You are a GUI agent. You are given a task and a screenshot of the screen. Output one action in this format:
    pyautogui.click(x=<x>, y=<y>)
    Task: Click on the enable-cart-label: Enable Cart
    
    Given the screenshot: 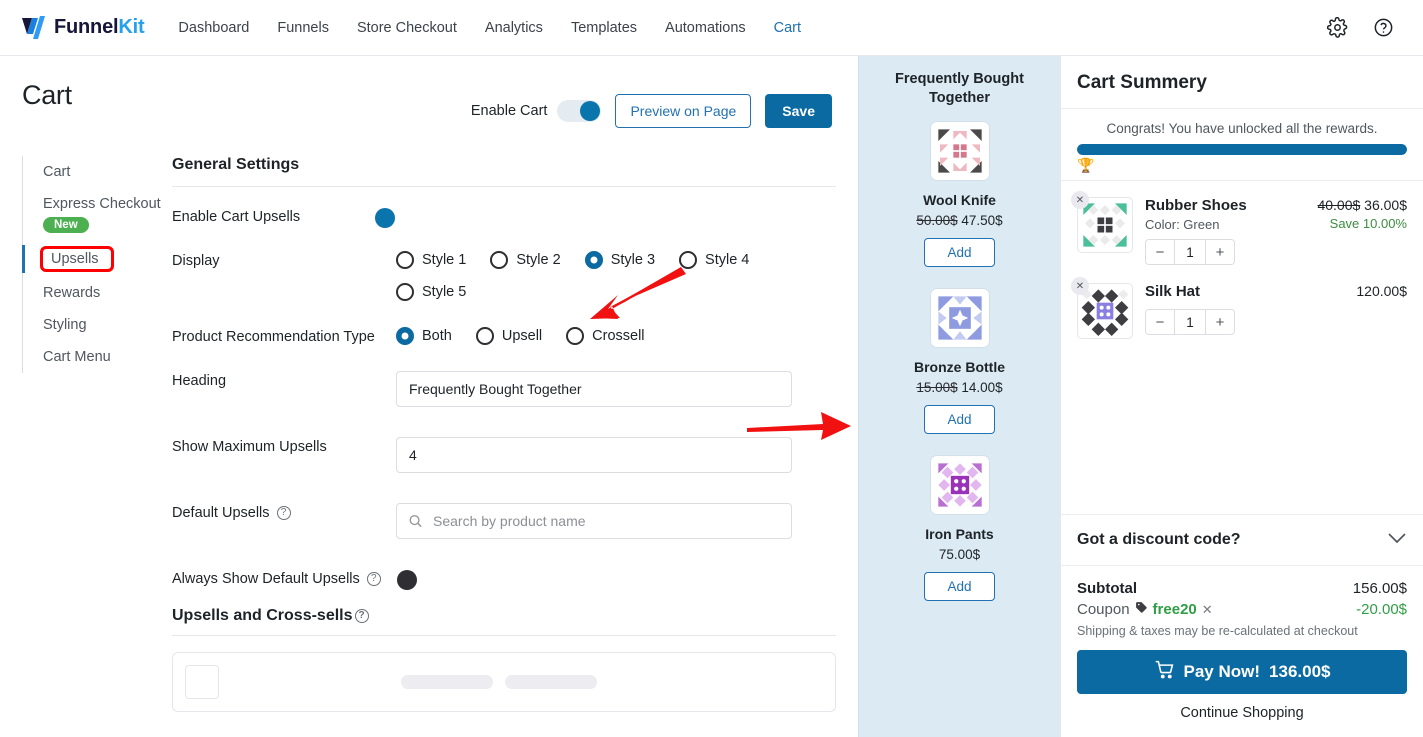 What is the action you would take?
    pyautogui.click(x=509, y=111)
    